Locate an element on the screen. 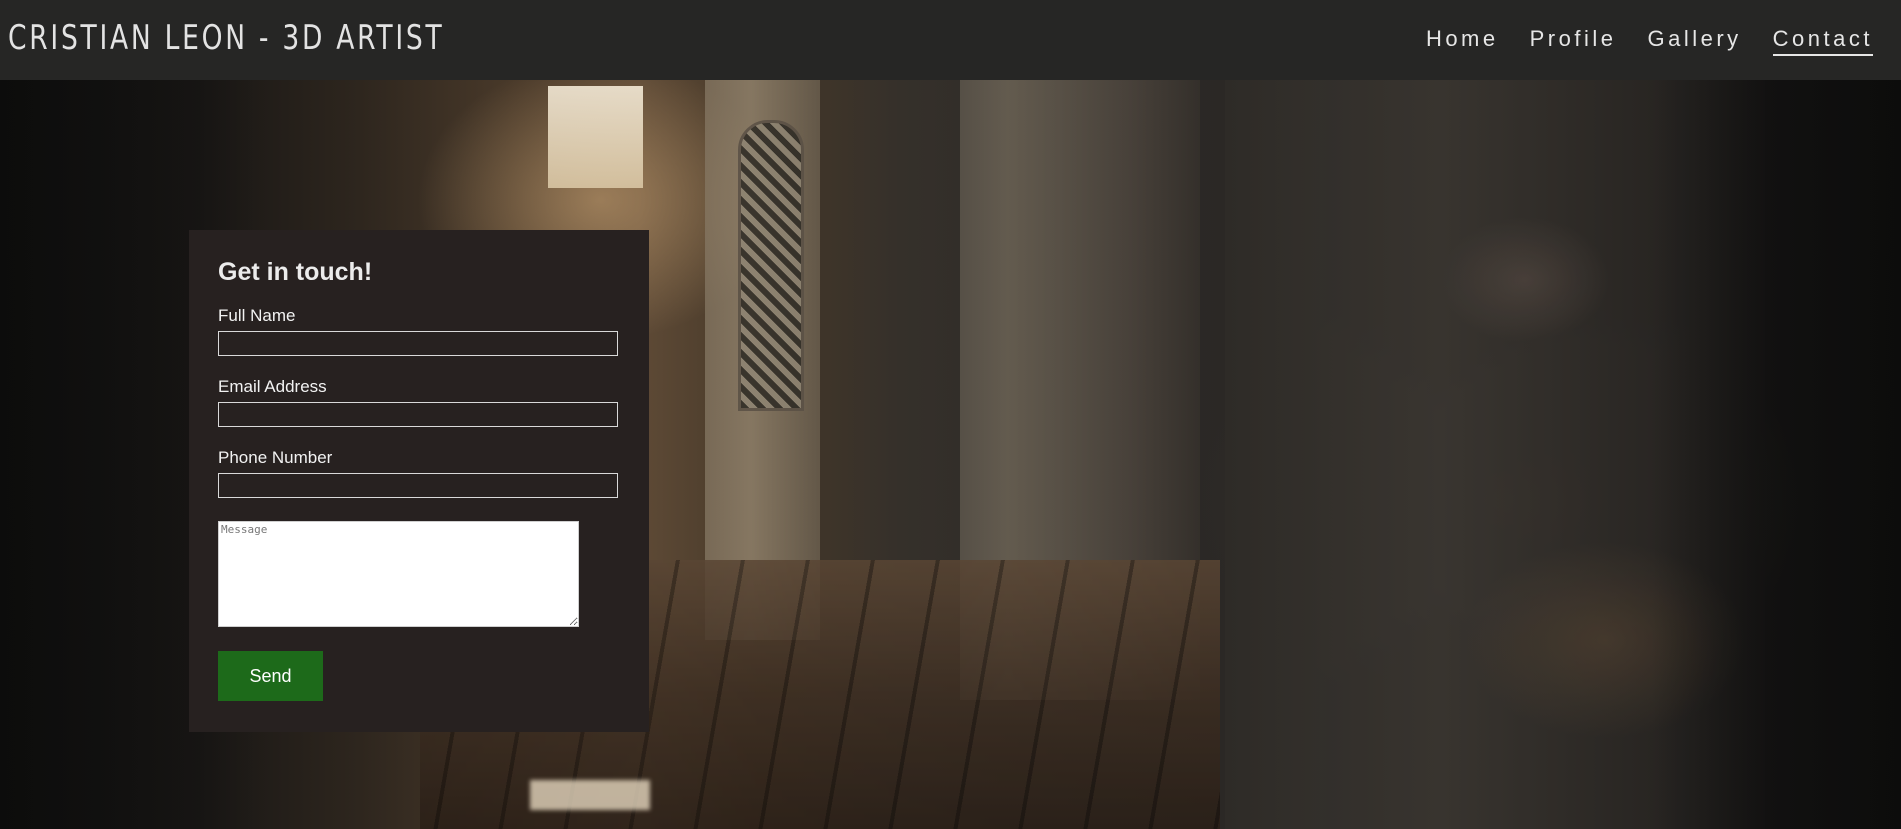 The width and height of the screenshot is (1901, 829). full-name-input is located at coordinates (418, 343).